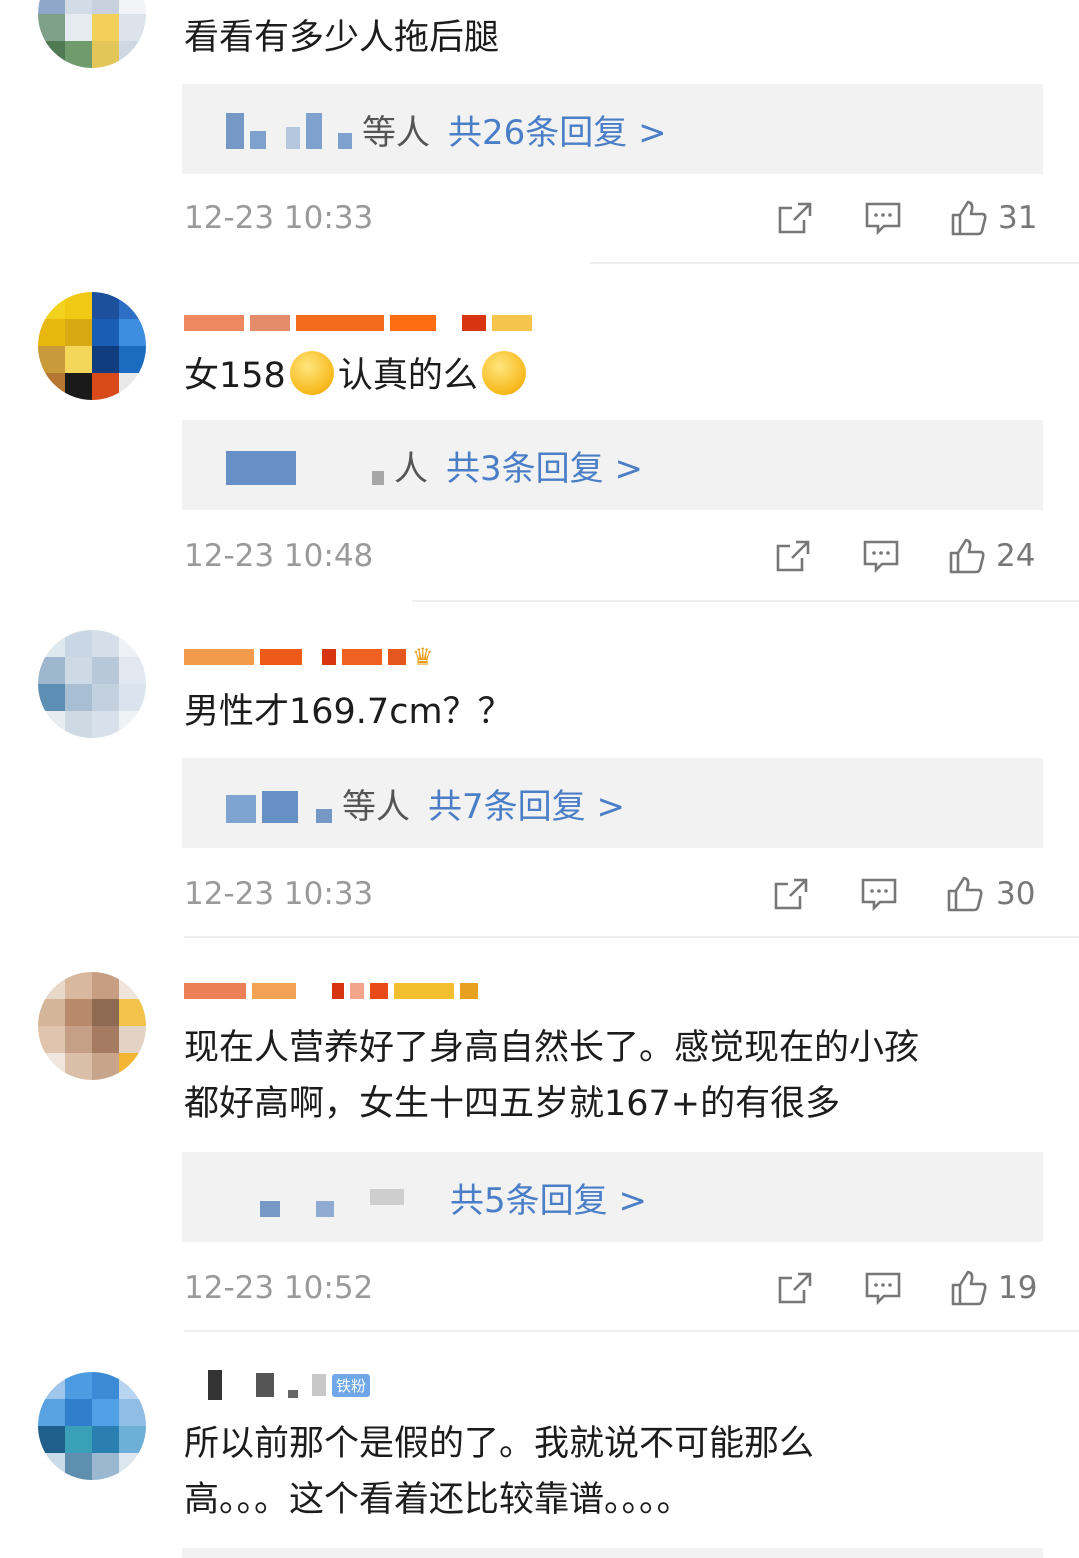  What do you see at coordinates (309, 657) in the screenshot?
I see `username-blurred: ♛` at bounding box center [309, 657].